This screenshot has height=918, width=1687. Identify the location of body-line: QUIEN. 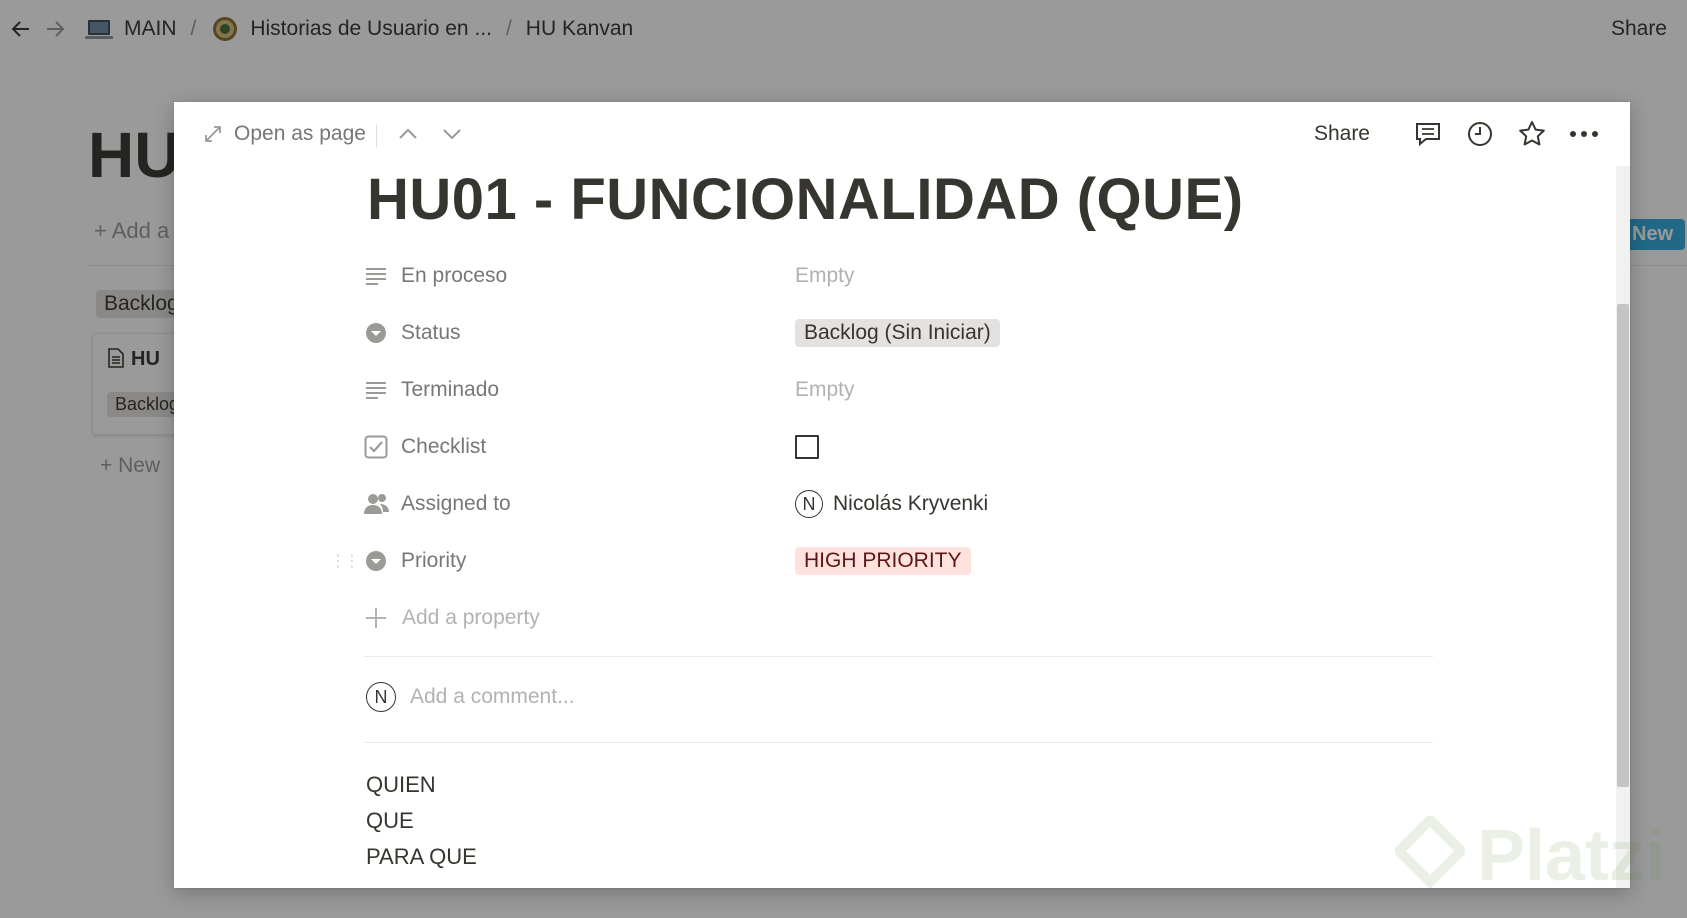
(421, 785).